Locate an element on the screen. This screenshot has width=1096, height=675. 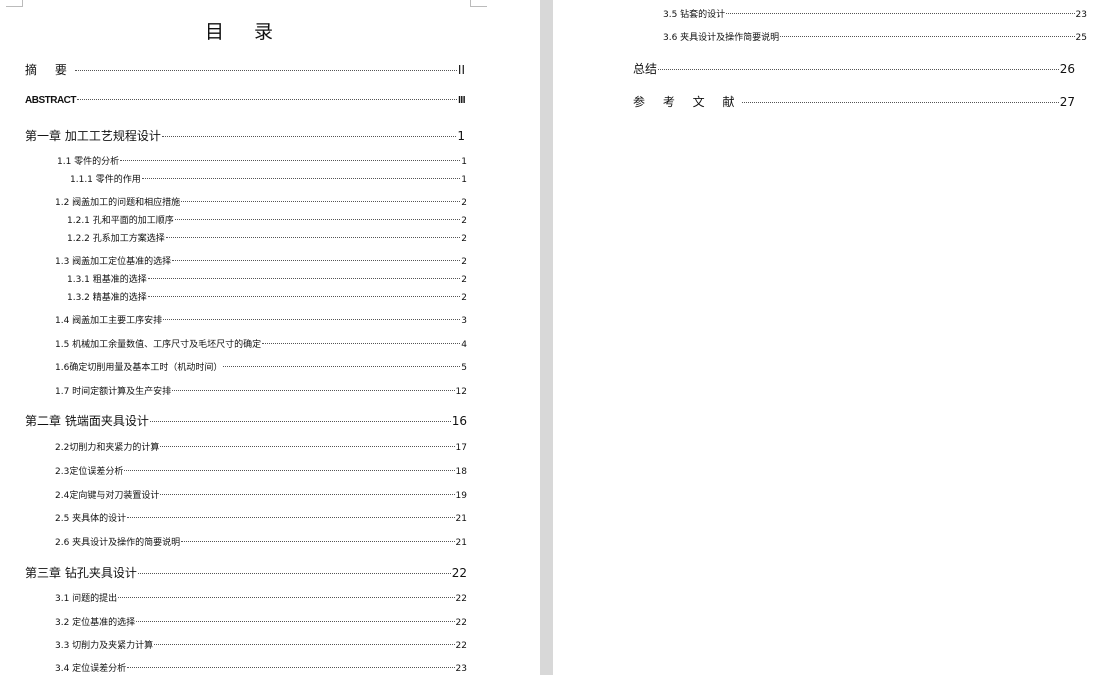
toc-entry-abstract-en: ABSTRACT III is located at coordinates (245, 100).